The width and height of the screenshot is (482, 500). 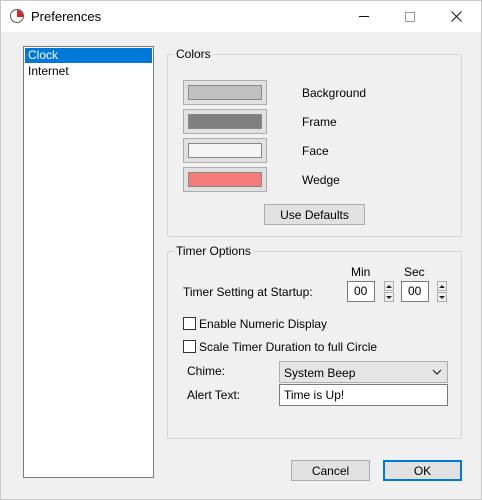 I want to click on close-icon, so click(x=456, y=16).